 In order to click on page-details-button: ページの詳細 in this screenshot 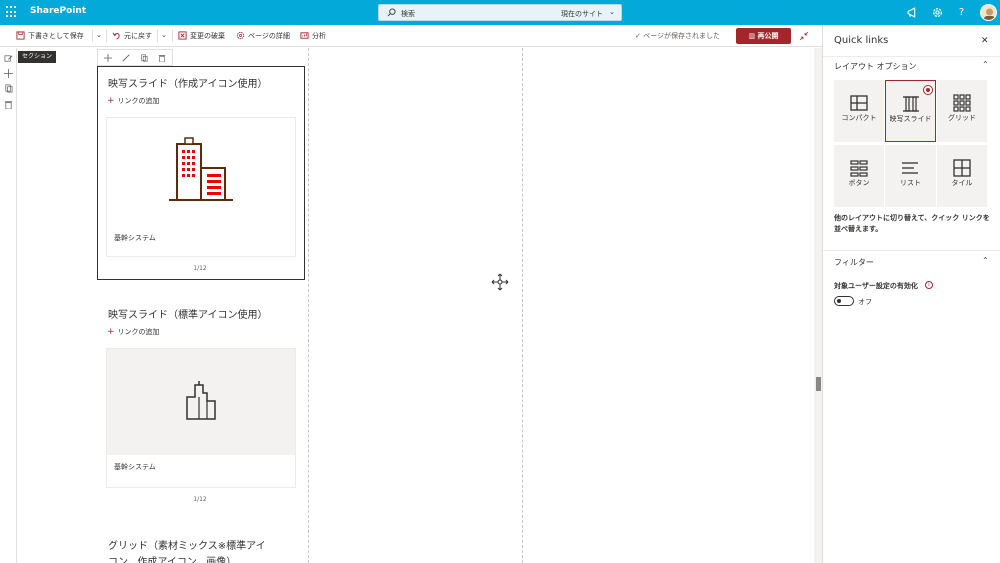, I will do `click(263, 36)`.